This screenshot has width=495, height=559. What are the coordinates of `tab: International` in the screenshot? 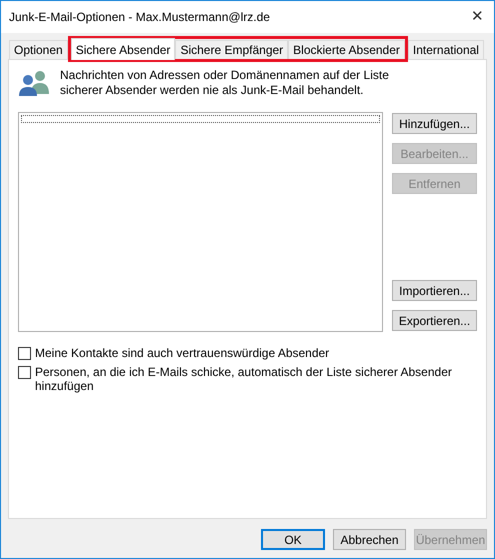 It's located at (446, 49).